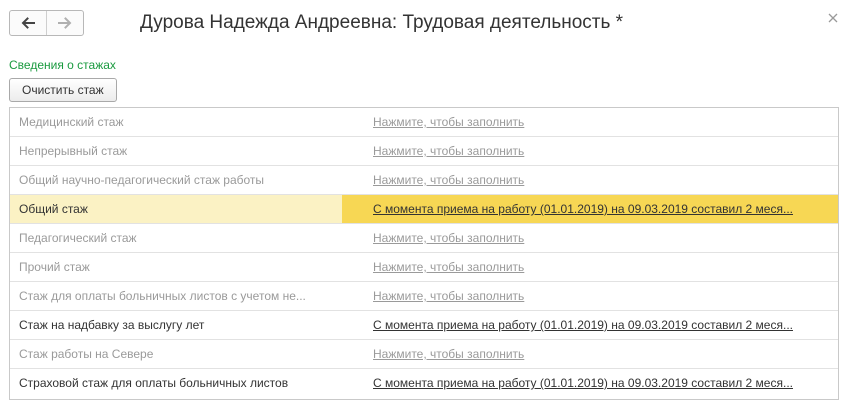 The height and width of the screenshot is (408, 849). I want to click on table-row: Непрерывный стаж Нажмите, чтобы заполнить, so click(424, 151).